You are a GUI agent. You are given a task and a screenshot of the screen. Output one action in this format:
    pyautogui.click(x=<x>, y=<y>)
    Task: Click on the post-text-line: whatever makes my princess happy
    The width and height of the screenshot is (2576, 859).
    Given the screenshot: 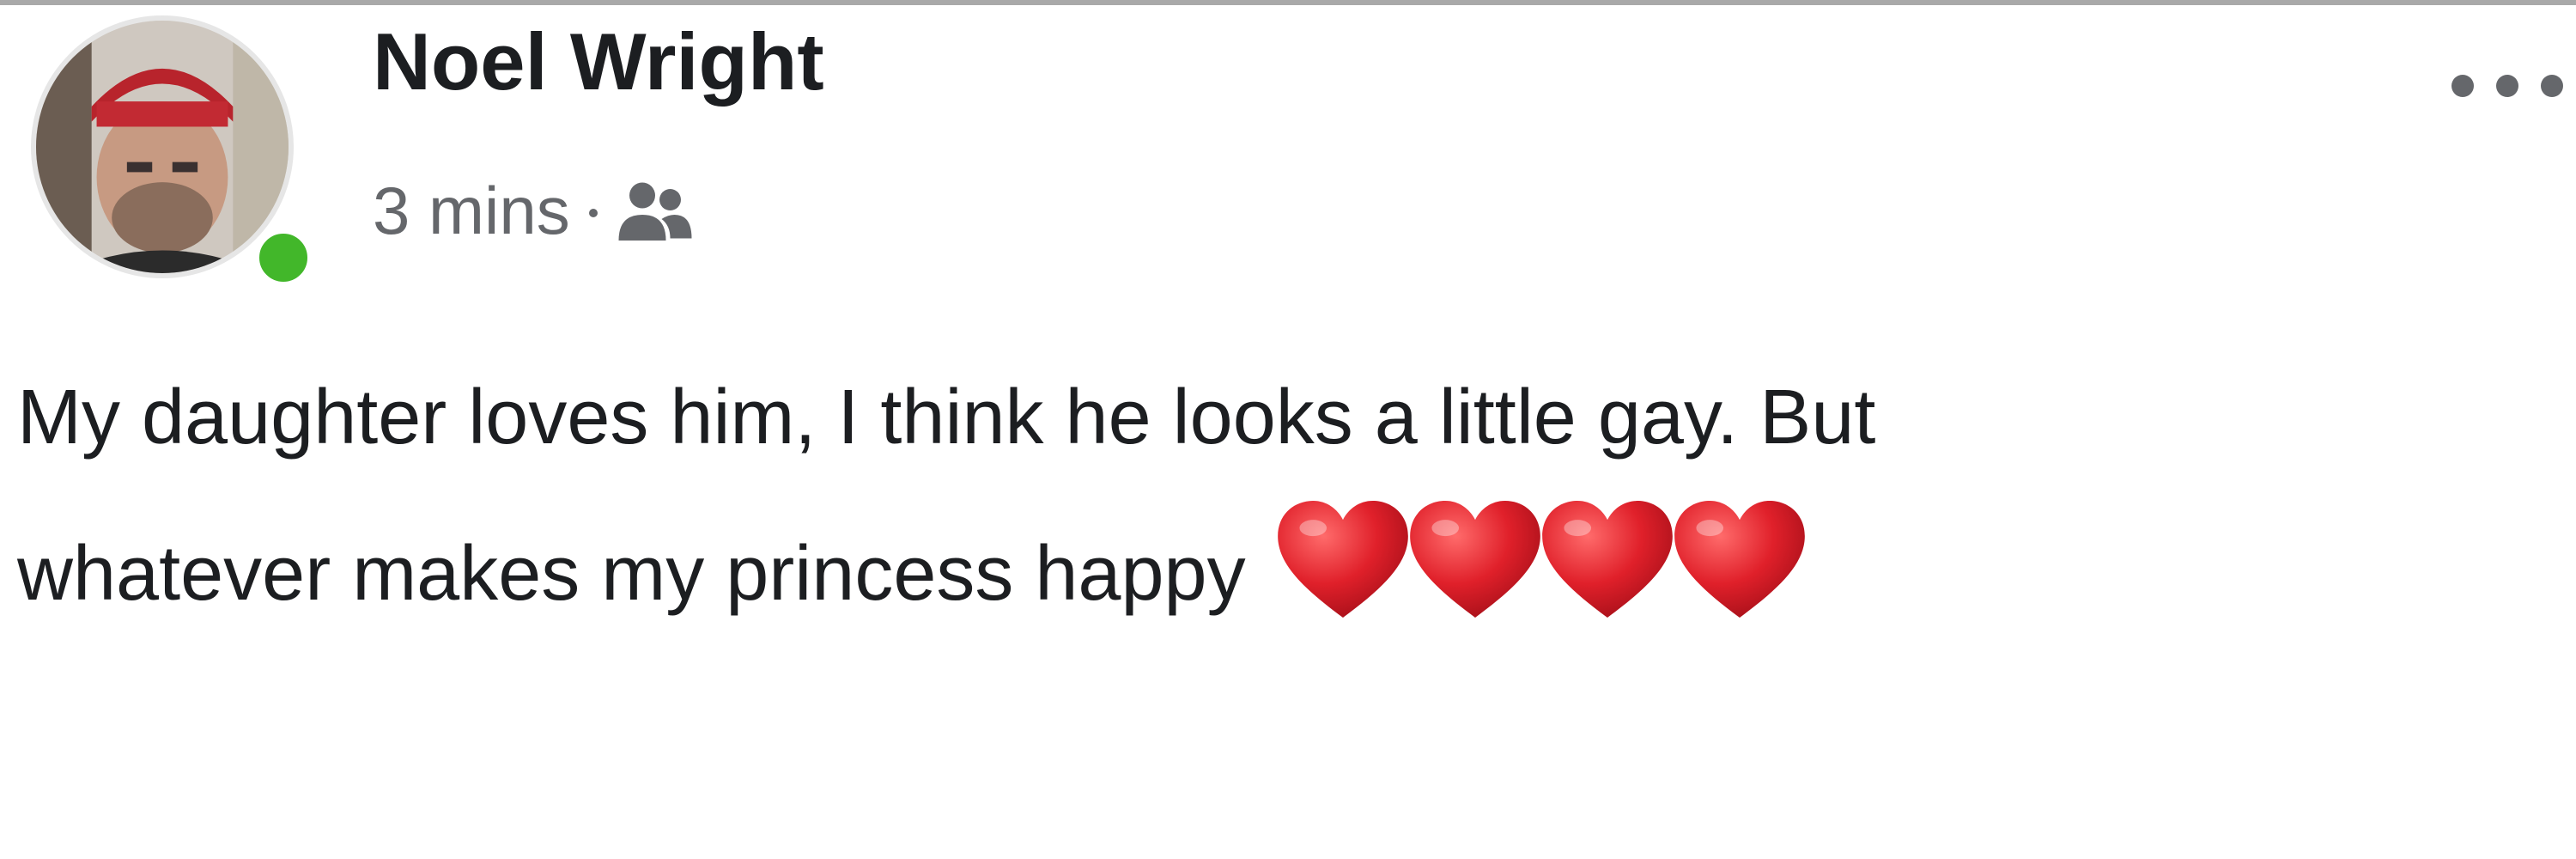 What is the action you would take?
    pyautogui.click(x=631, y=574)
    